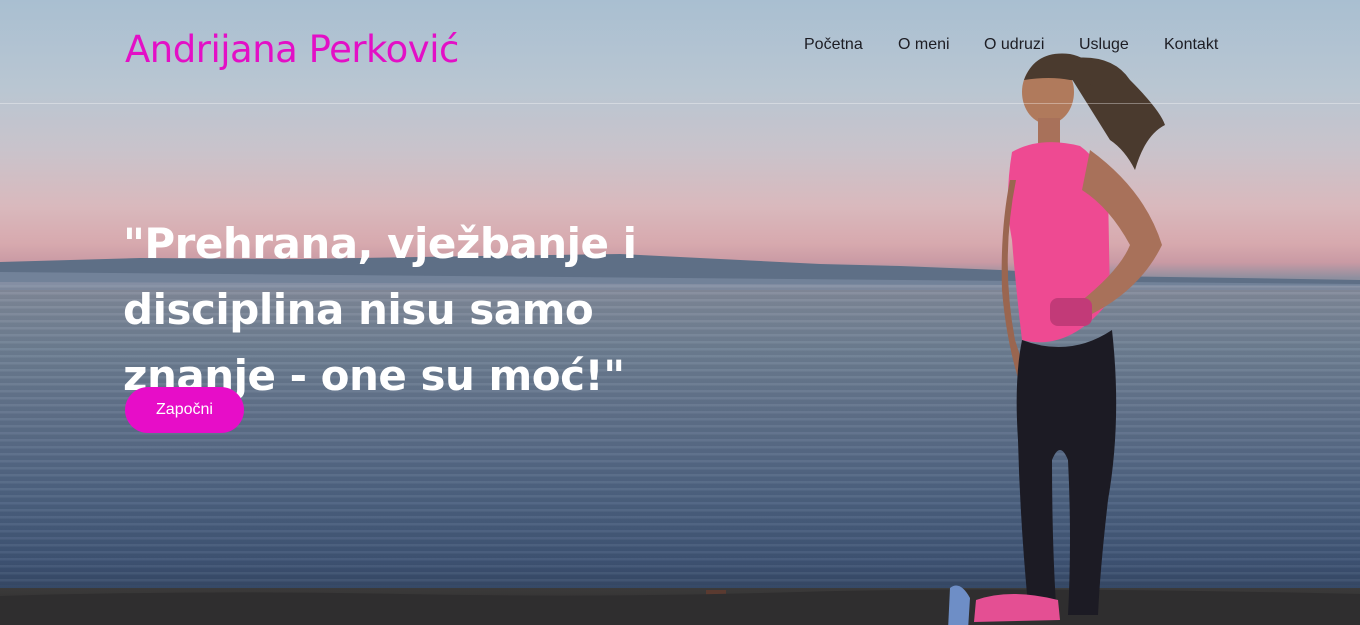 The height and width of the screenshot is (625, 1360). What do you see at coordinates (1014, 45) in the screenshot?
I see `nav-item-o-udruzi: O udruzi` at bounding box center [1014, 45].